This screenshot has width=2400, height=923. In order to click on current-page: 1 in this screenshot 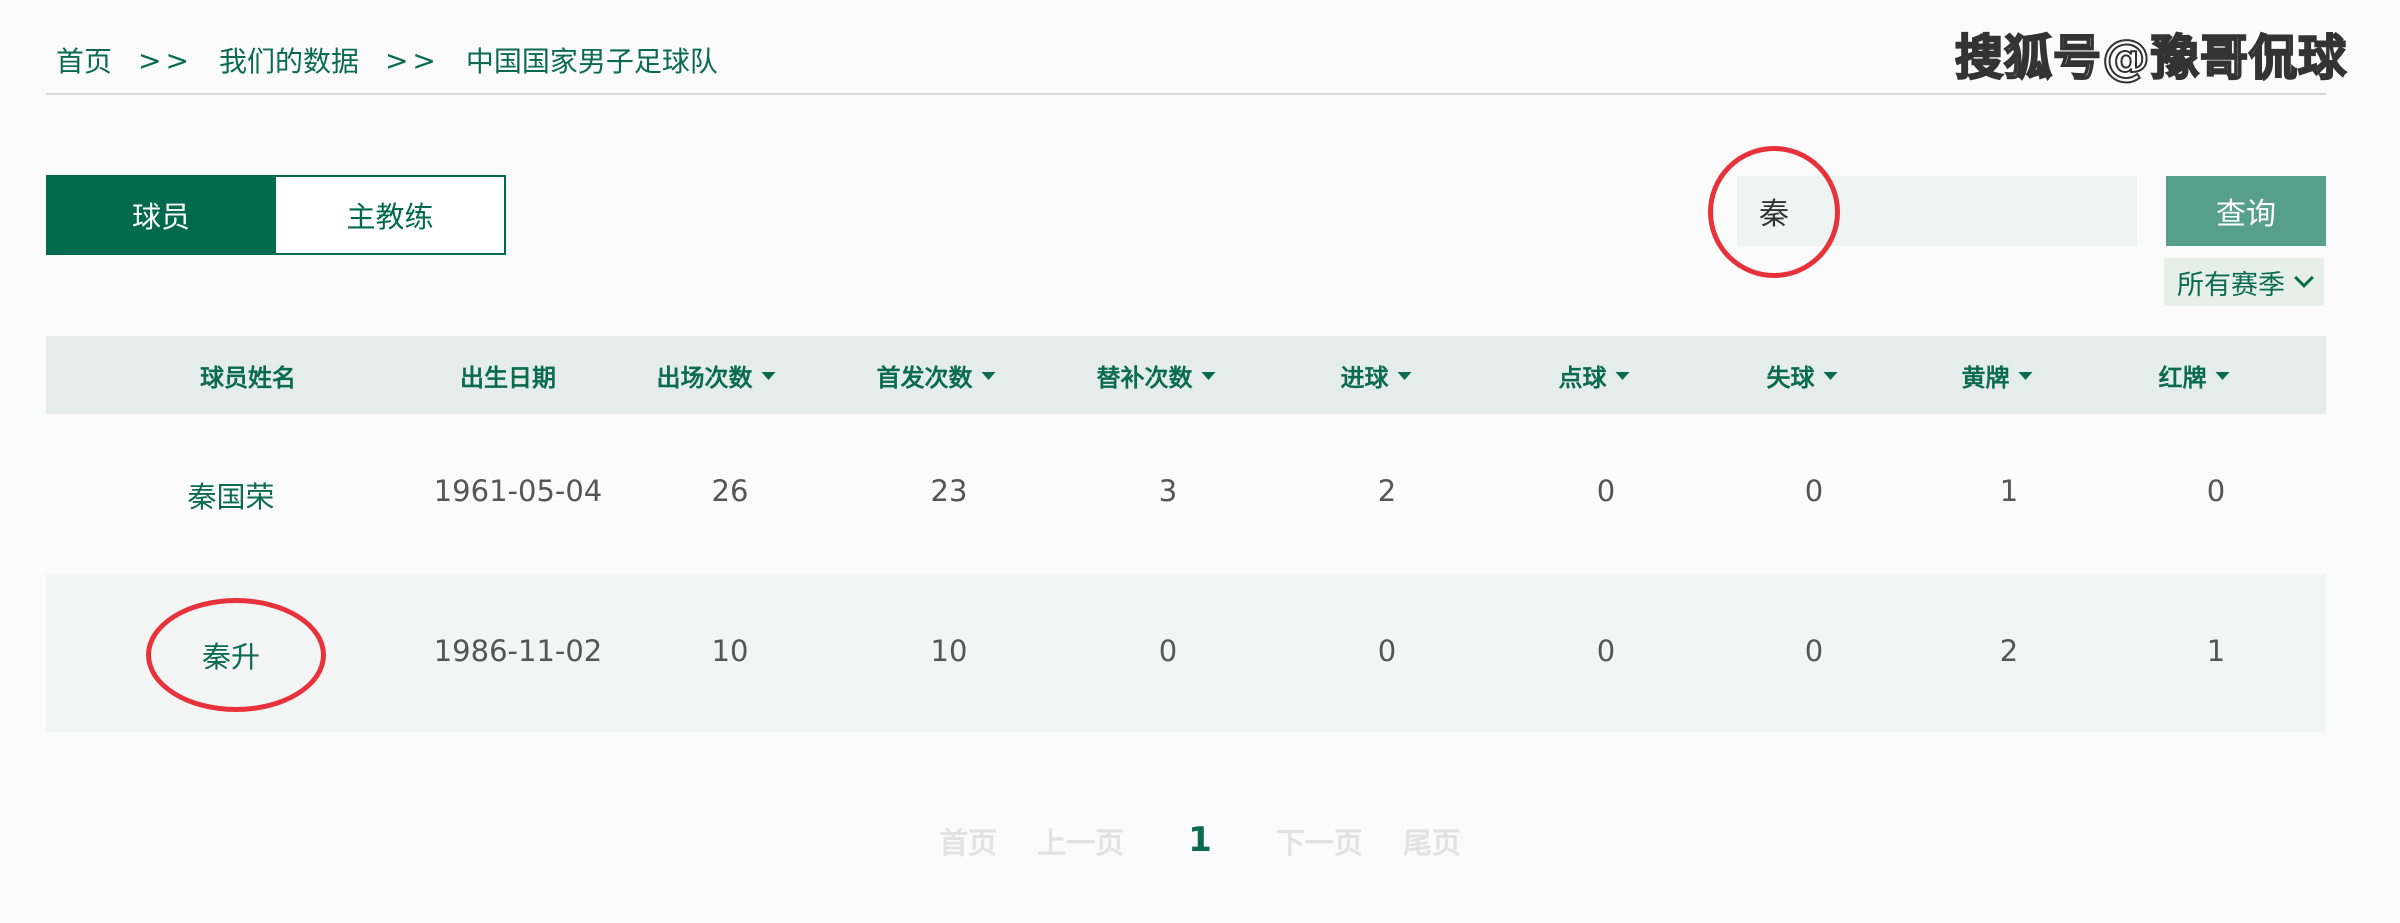, I will do `click(1200, 841)`.